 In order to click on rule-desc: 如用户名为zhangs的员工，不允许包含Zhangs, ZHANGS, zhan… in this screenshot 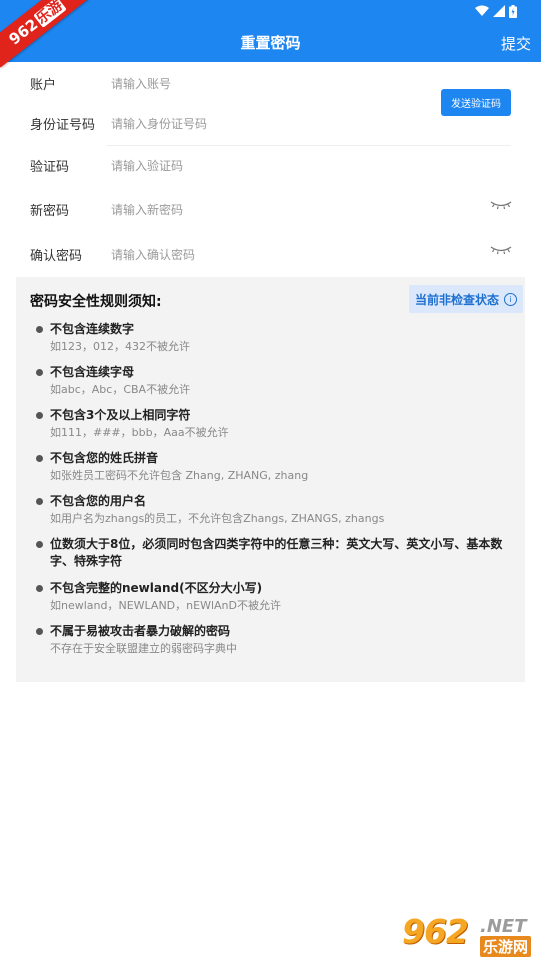, I will do `click(217, 518)`.